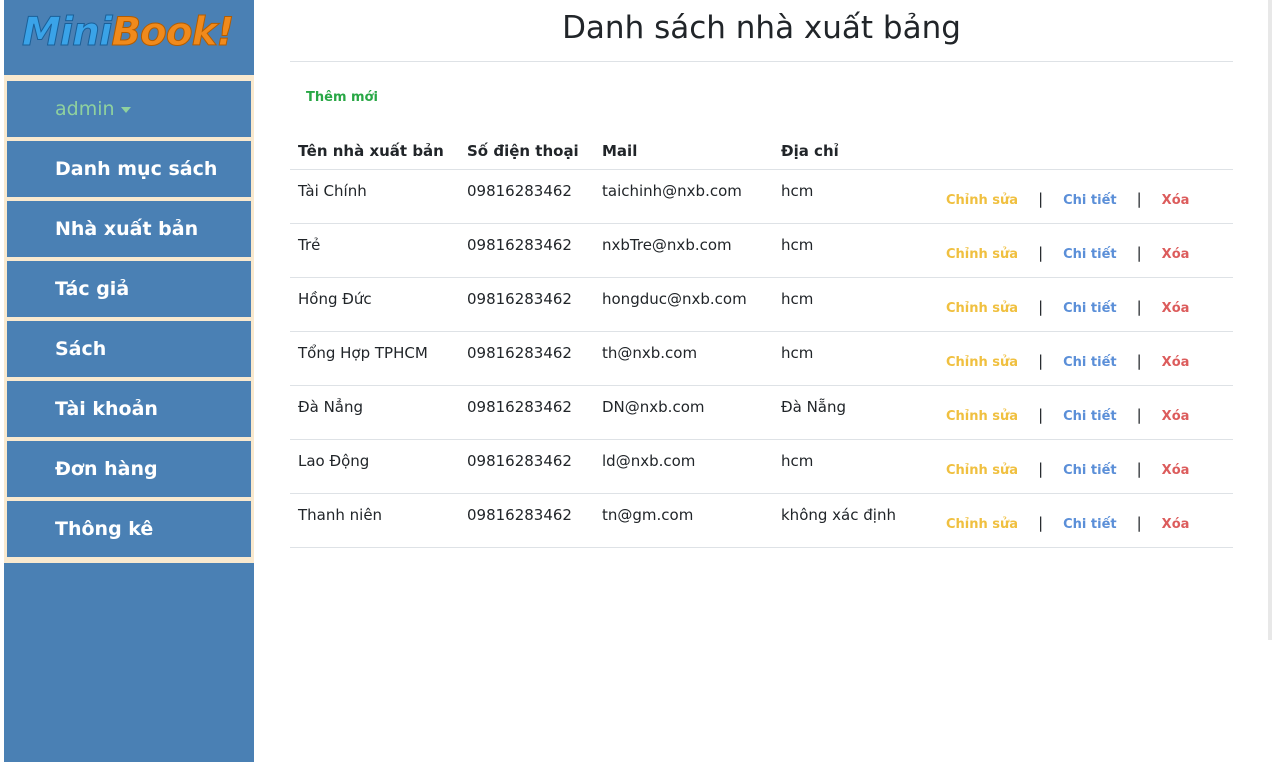 The image size is (1272, 762). What do you see at coordinates (374, 358) in the screenshot?
I see `cell-name: Tổng Hợp TPHCM` at bounding box center [374, 358].